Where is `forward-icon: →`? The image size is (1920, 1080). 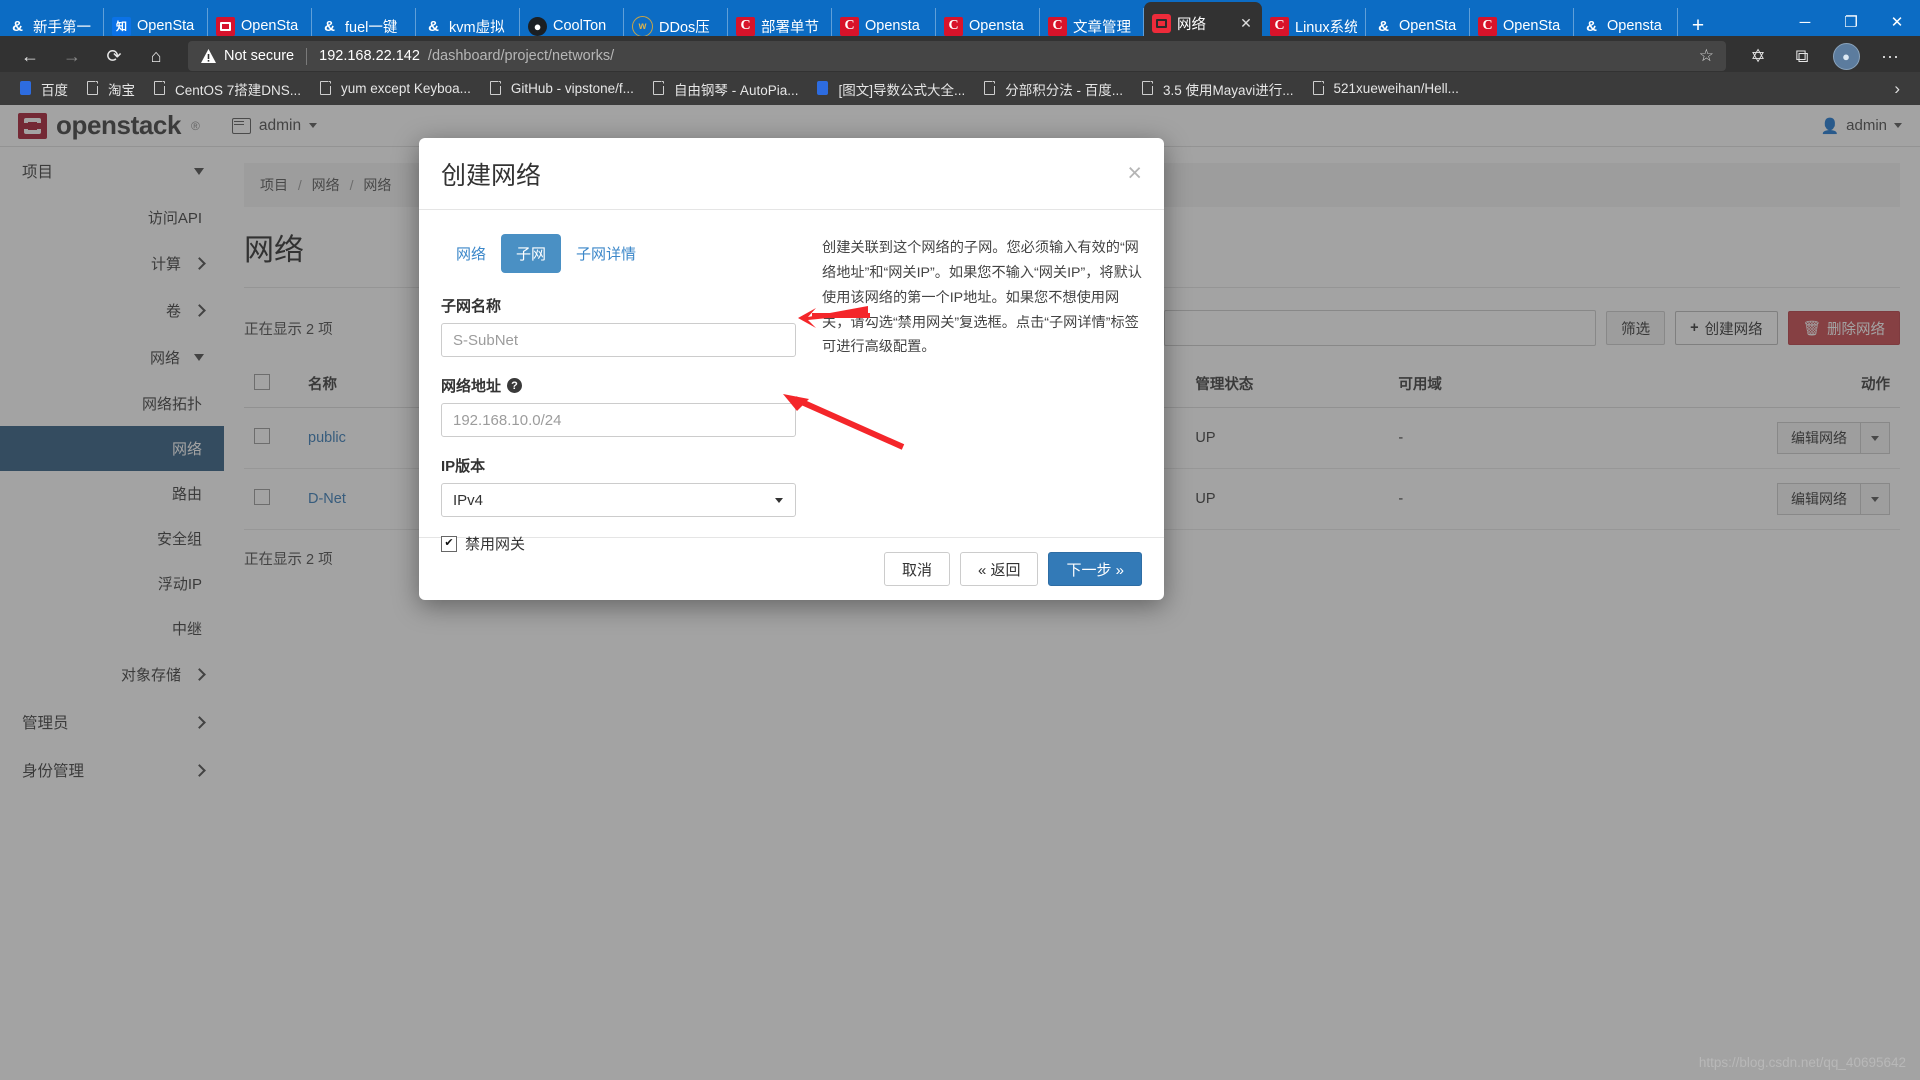 forward-icon: → is located at coordinates (72, 56).